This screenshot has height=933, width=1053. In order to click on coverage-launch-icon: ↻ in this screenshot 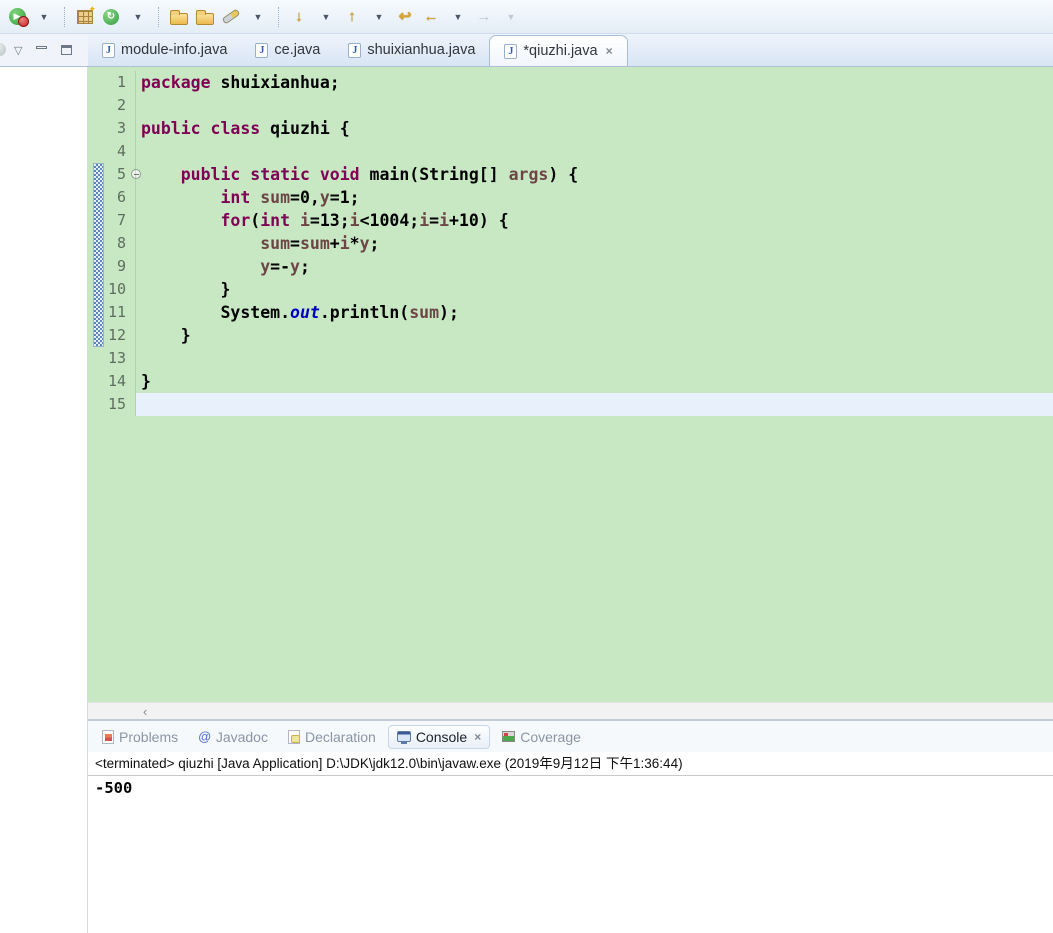, I will do `click(111, 16)`.